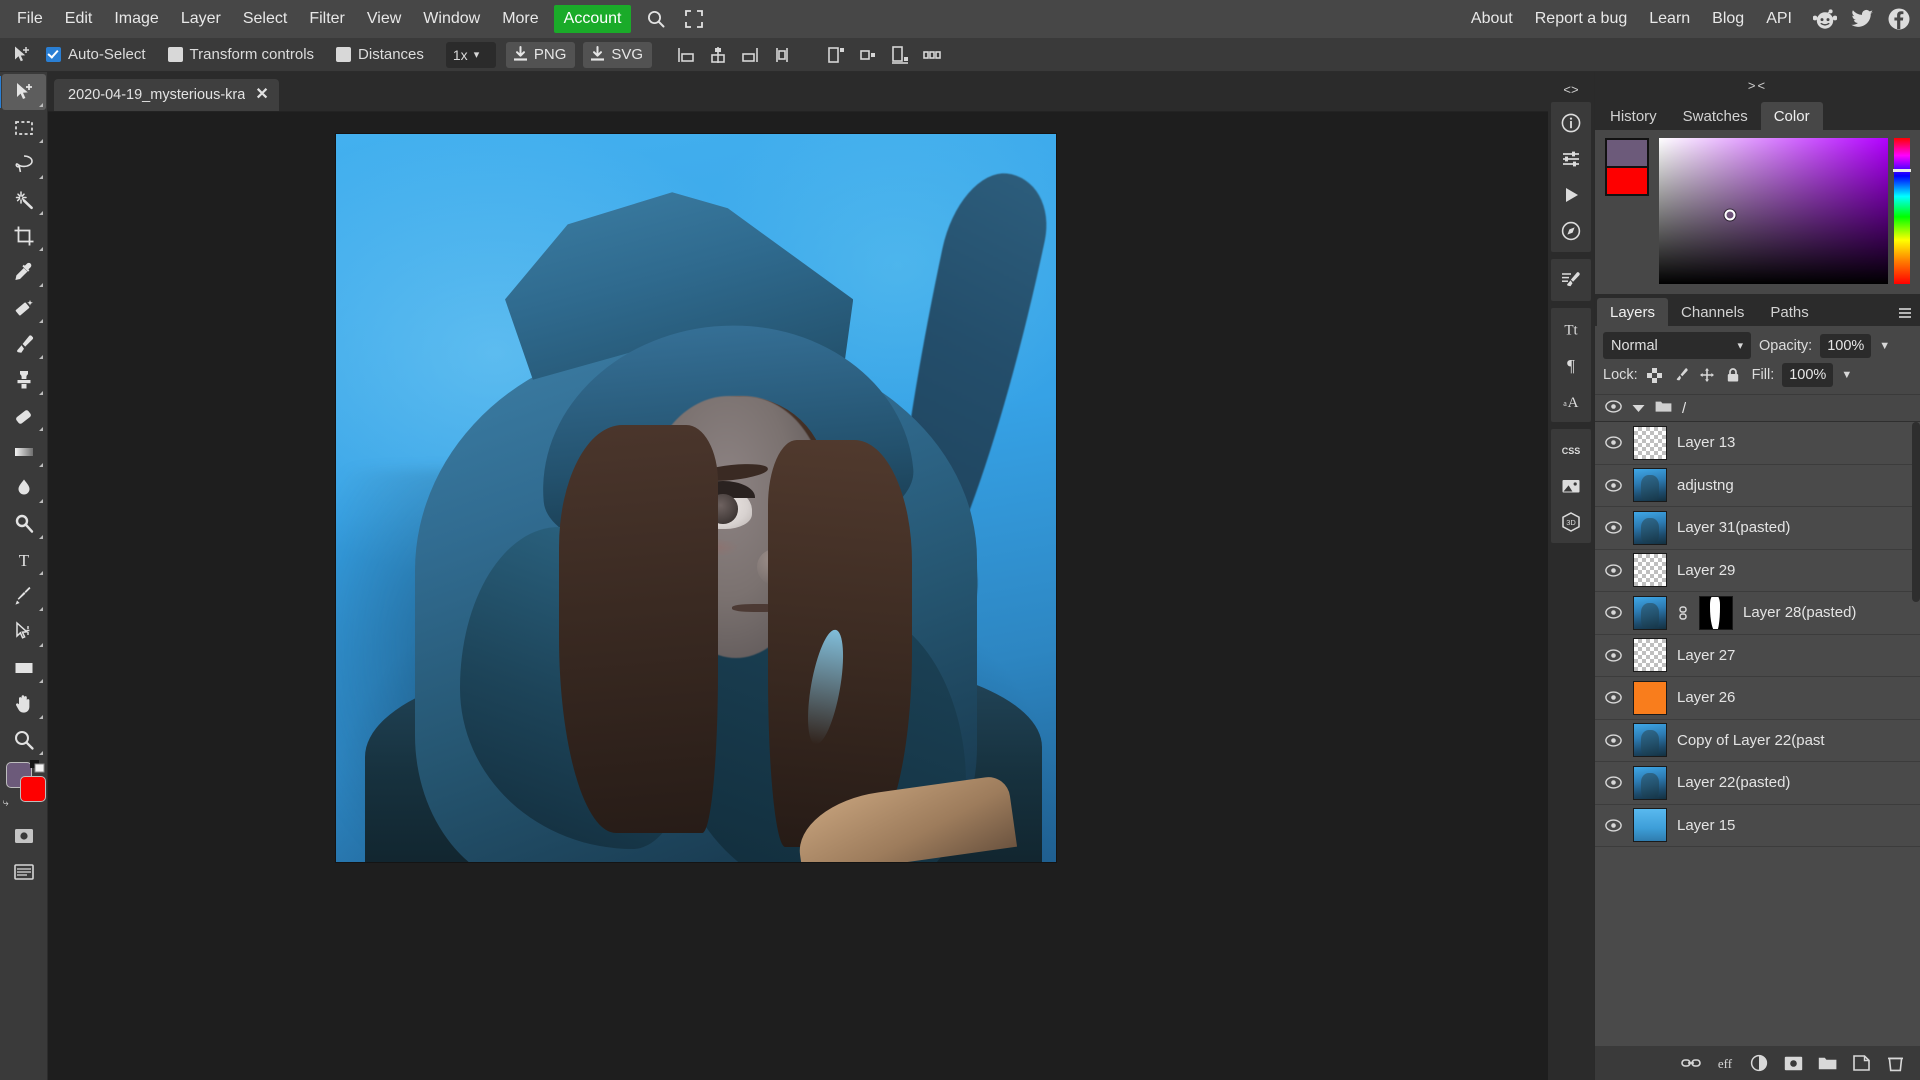  I want to click on adjustment-layer-icon, so click(1759, 1063).